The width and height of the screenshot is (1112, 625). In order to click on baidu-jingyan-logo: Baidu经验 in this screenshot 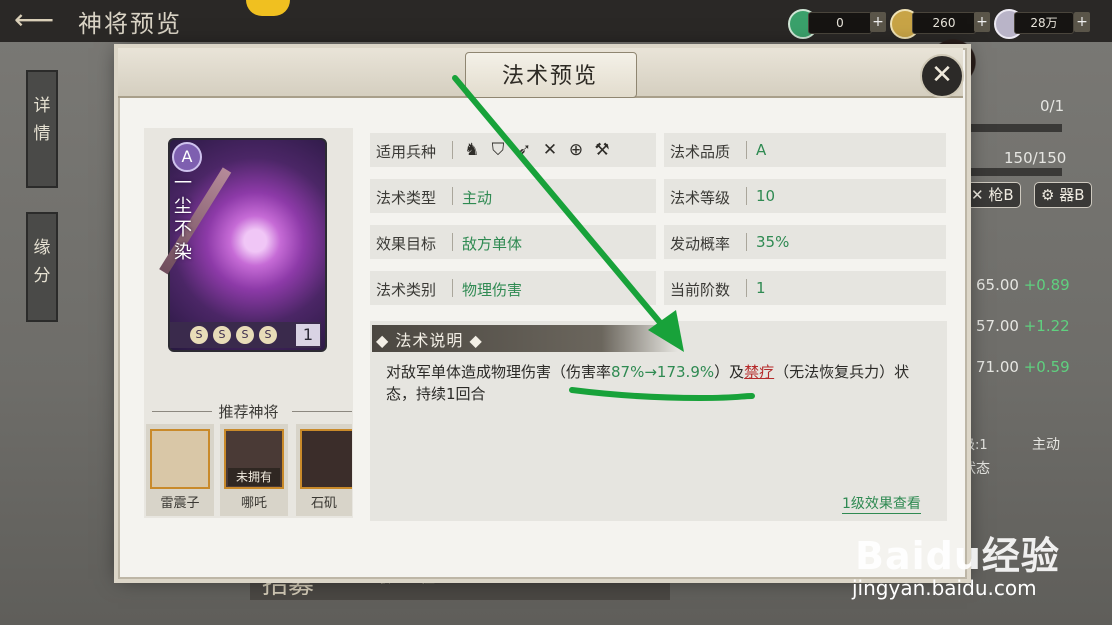, I will do `click(957, 556)`.